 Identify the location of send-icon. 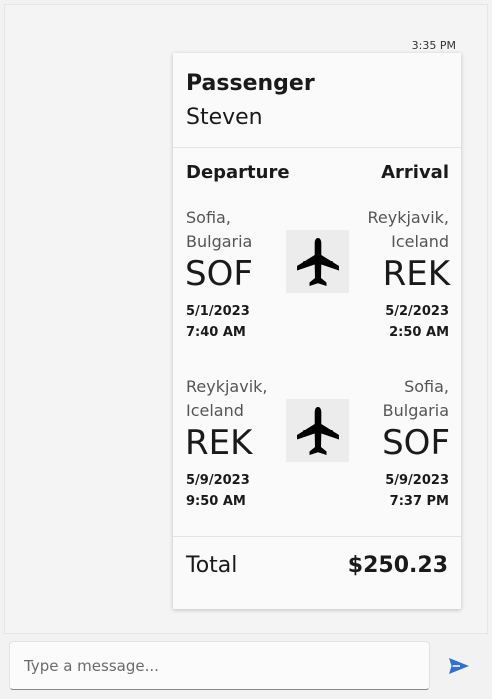
(459, 666).